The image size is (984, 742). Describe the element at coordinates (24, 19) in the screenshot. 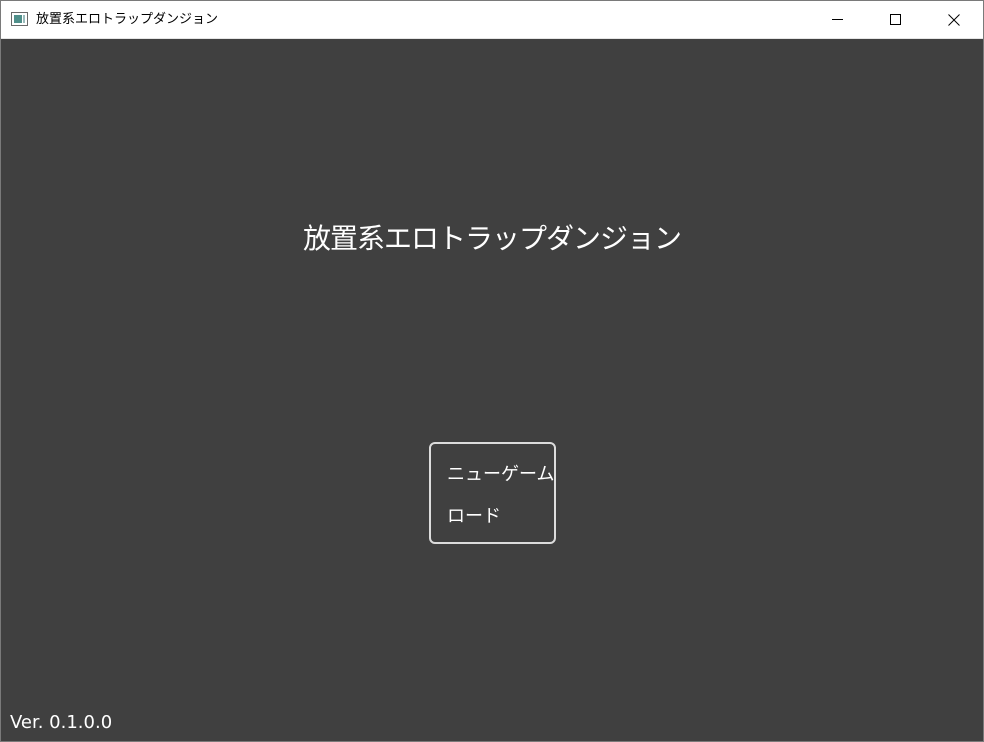

I see `app-icon-pane-right` at that location.